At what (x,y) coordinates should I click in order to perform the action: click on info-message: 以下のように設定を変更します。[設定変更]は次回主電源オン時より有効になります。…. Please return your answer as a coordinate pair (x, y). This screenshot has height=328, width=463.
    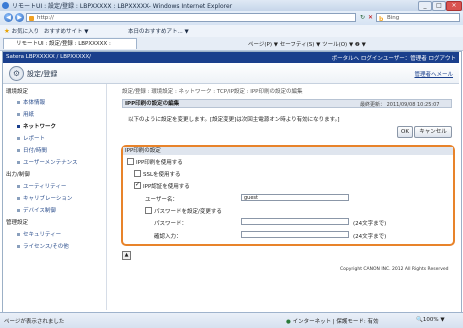
    Looking at the image, I should click on (234, 120).